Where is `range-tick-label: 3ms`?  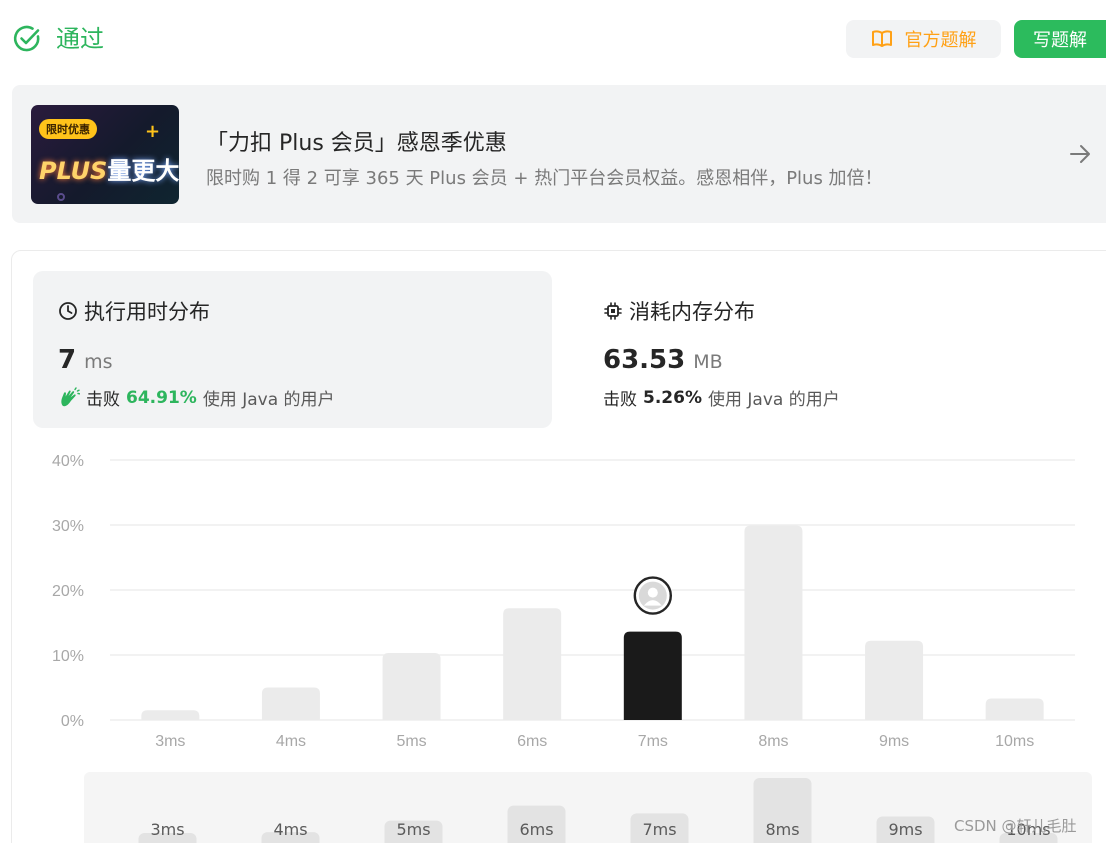
range-tick-label: 3ms is located at coordinates (167, 829).